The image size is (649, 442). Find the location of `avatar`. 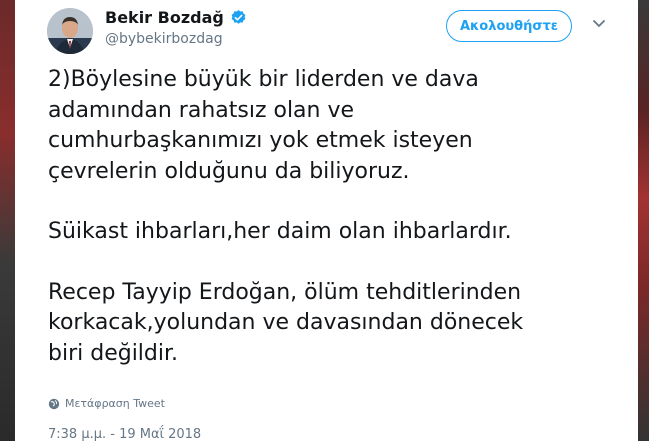

avatar is located at coordinates (70, 31).